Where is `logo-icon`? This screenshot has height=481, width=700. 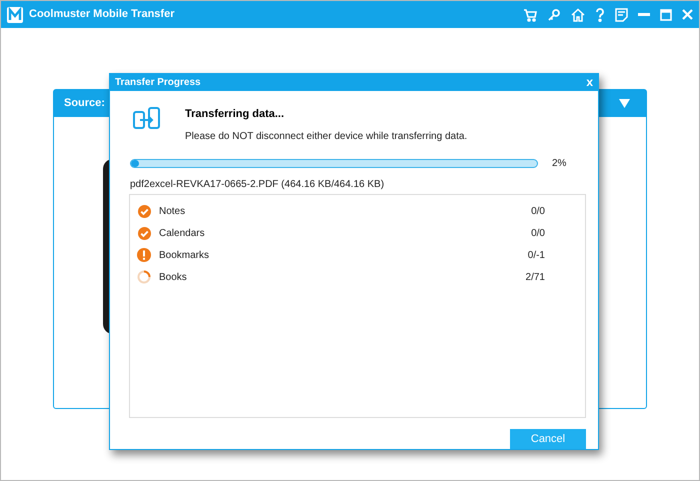 logo-icon is located at coordinates (15, 14).